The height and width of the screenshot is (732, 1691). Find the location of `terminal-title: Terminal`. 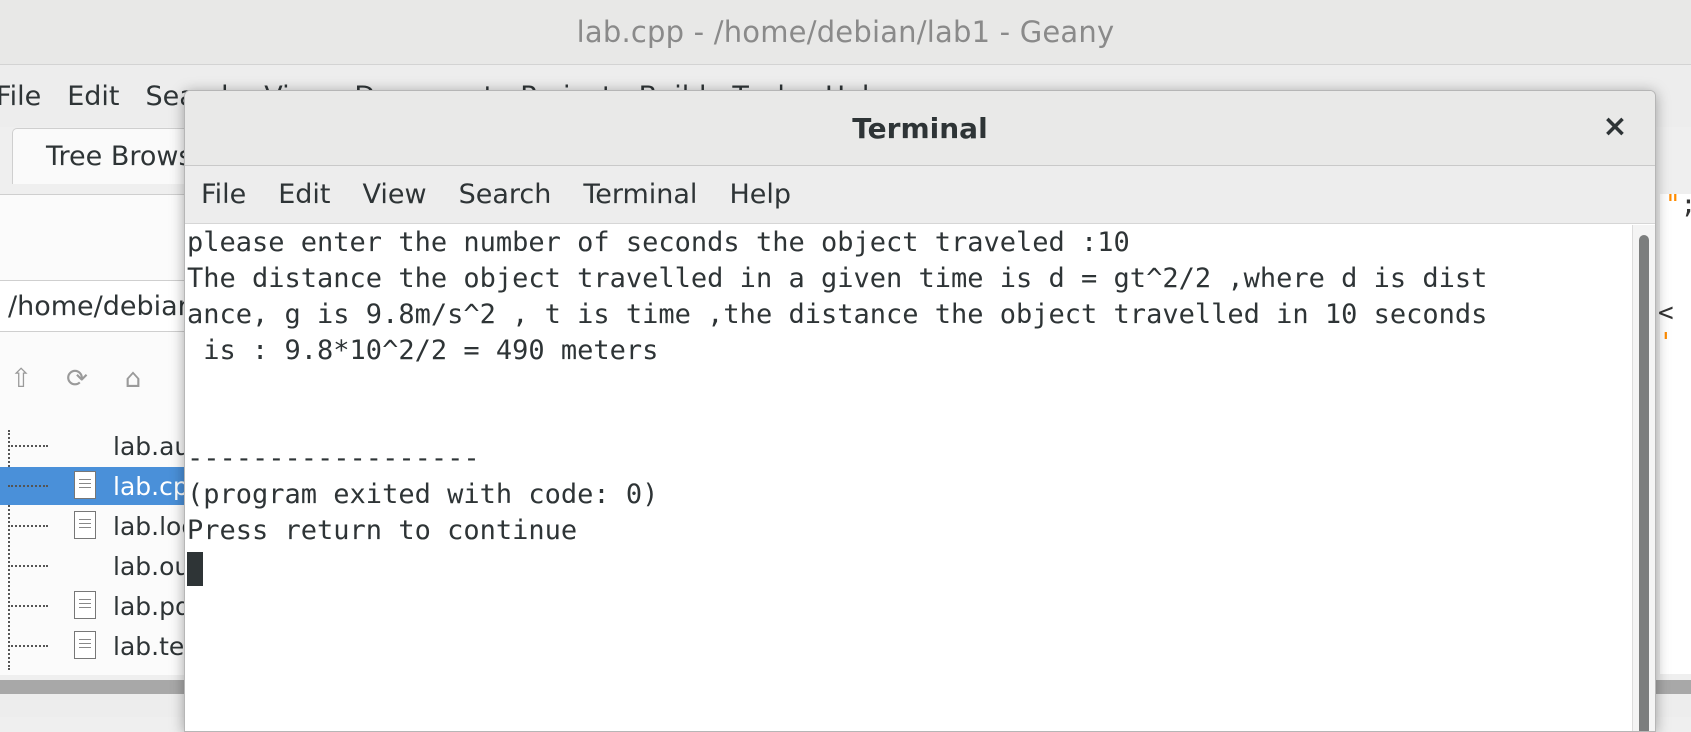

terminal-title: Terminal is located at coordinates (920, 128).